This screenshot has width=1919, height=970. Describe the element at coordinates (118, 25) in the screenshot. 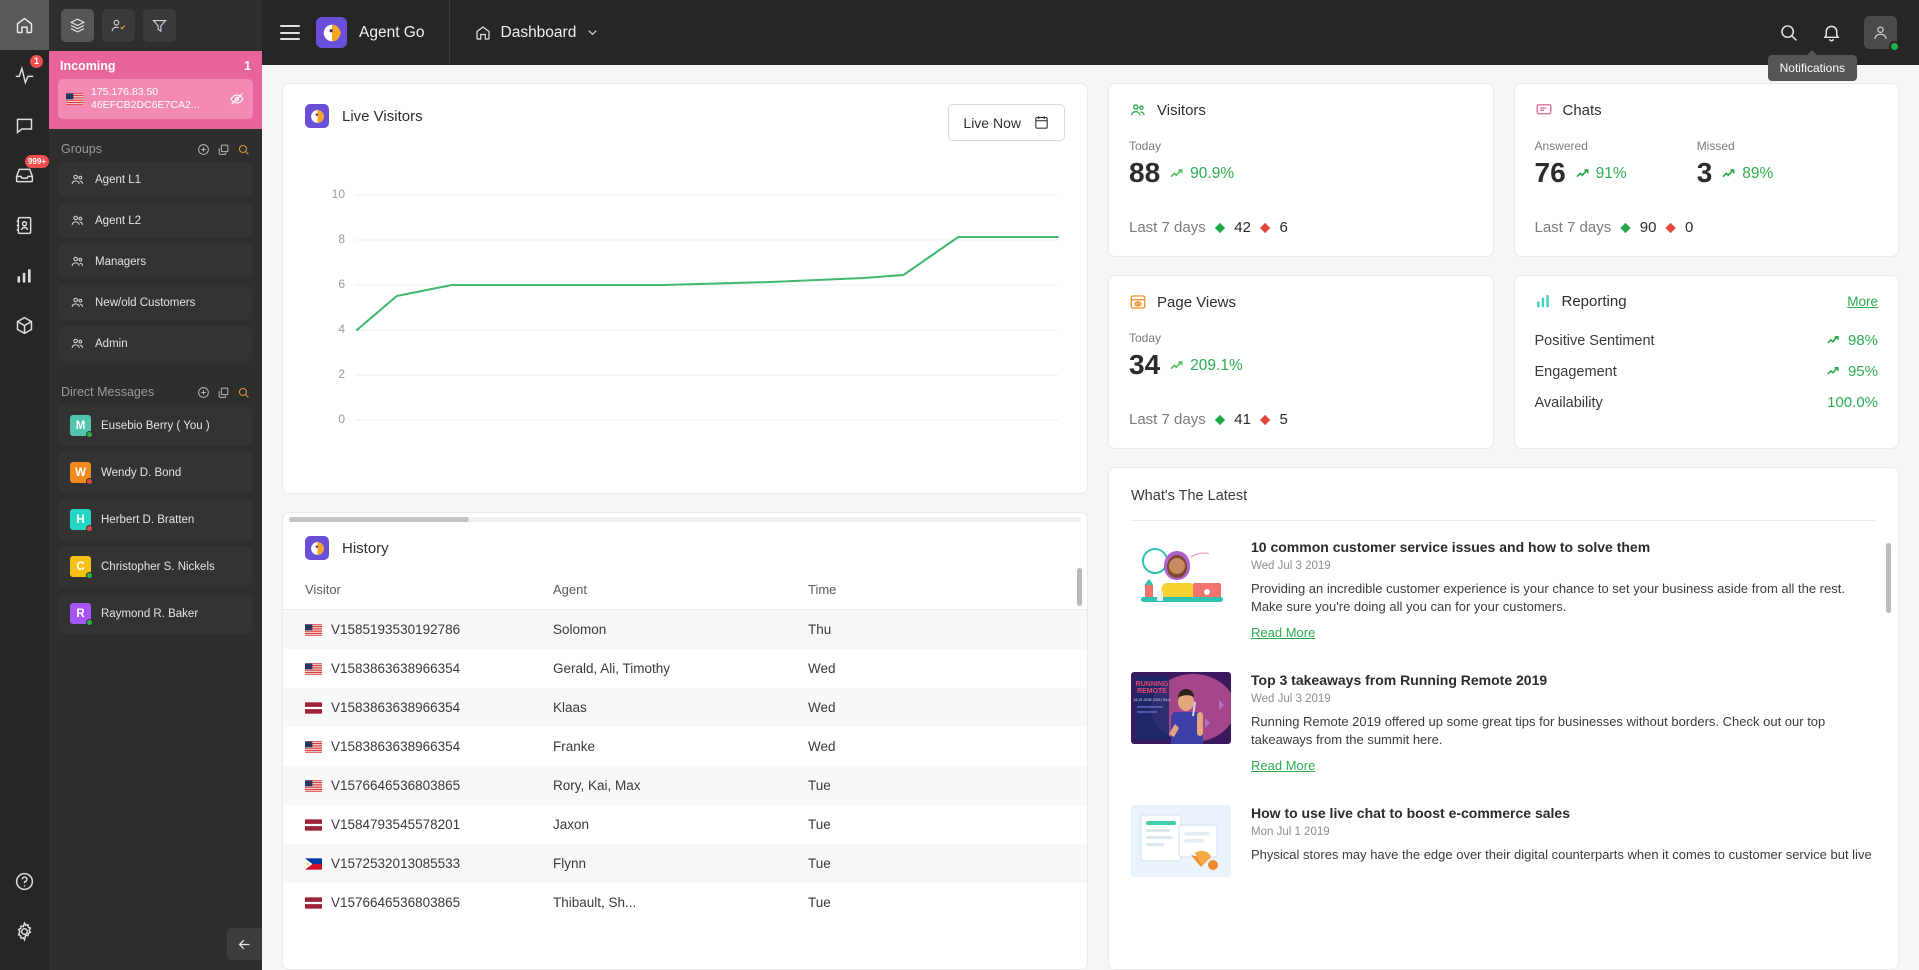

I see `assign-agent-button` at that location.